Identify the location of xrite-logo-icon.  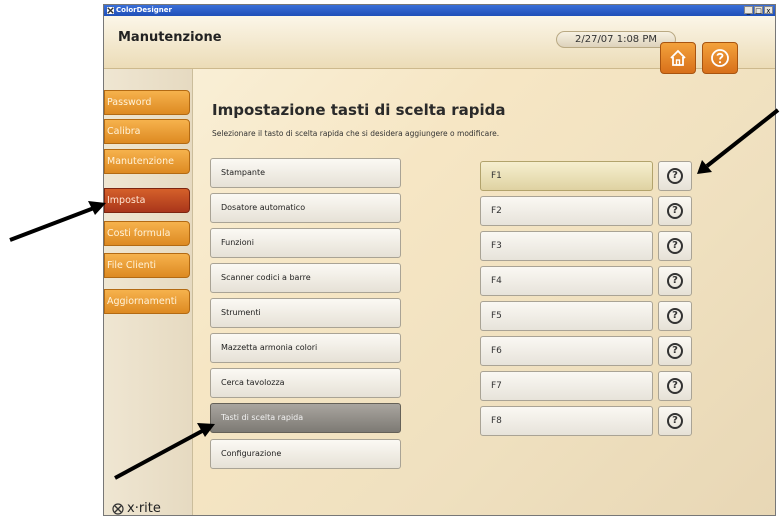
(118, 508).